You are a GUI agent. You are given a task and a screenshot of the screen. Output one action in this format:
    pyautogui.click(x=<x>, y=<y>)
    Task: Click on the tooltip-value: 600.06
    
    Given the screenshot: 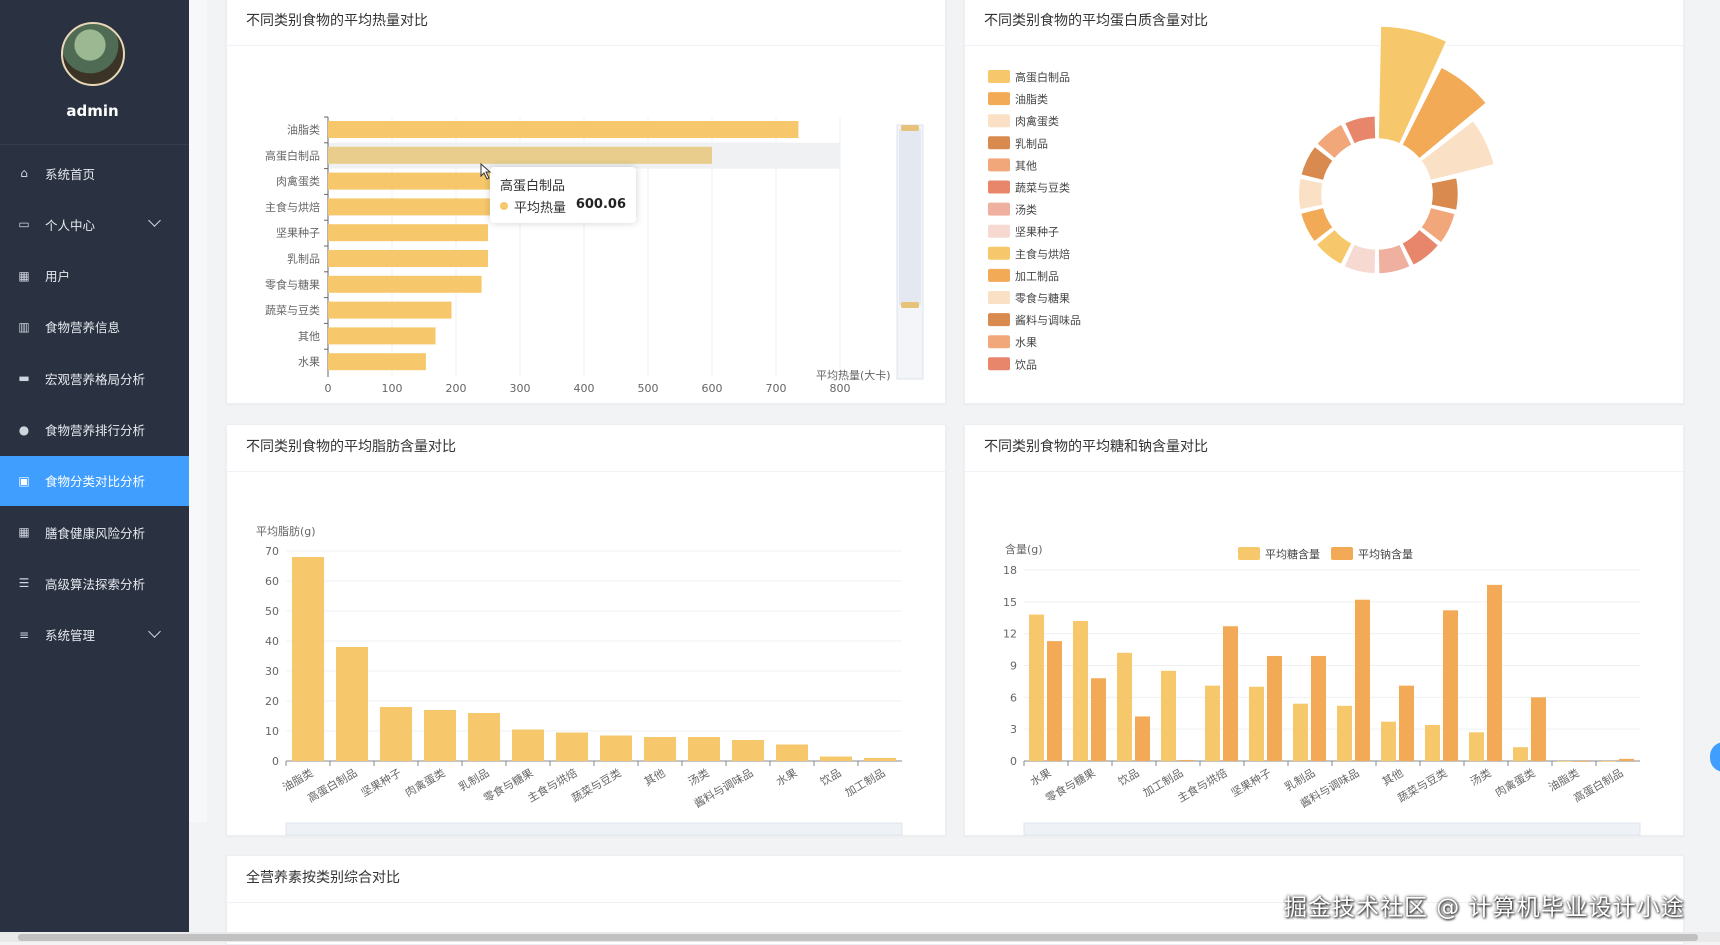 What is the action you would take?
    pyautogui.click(x=600, y=204)
    